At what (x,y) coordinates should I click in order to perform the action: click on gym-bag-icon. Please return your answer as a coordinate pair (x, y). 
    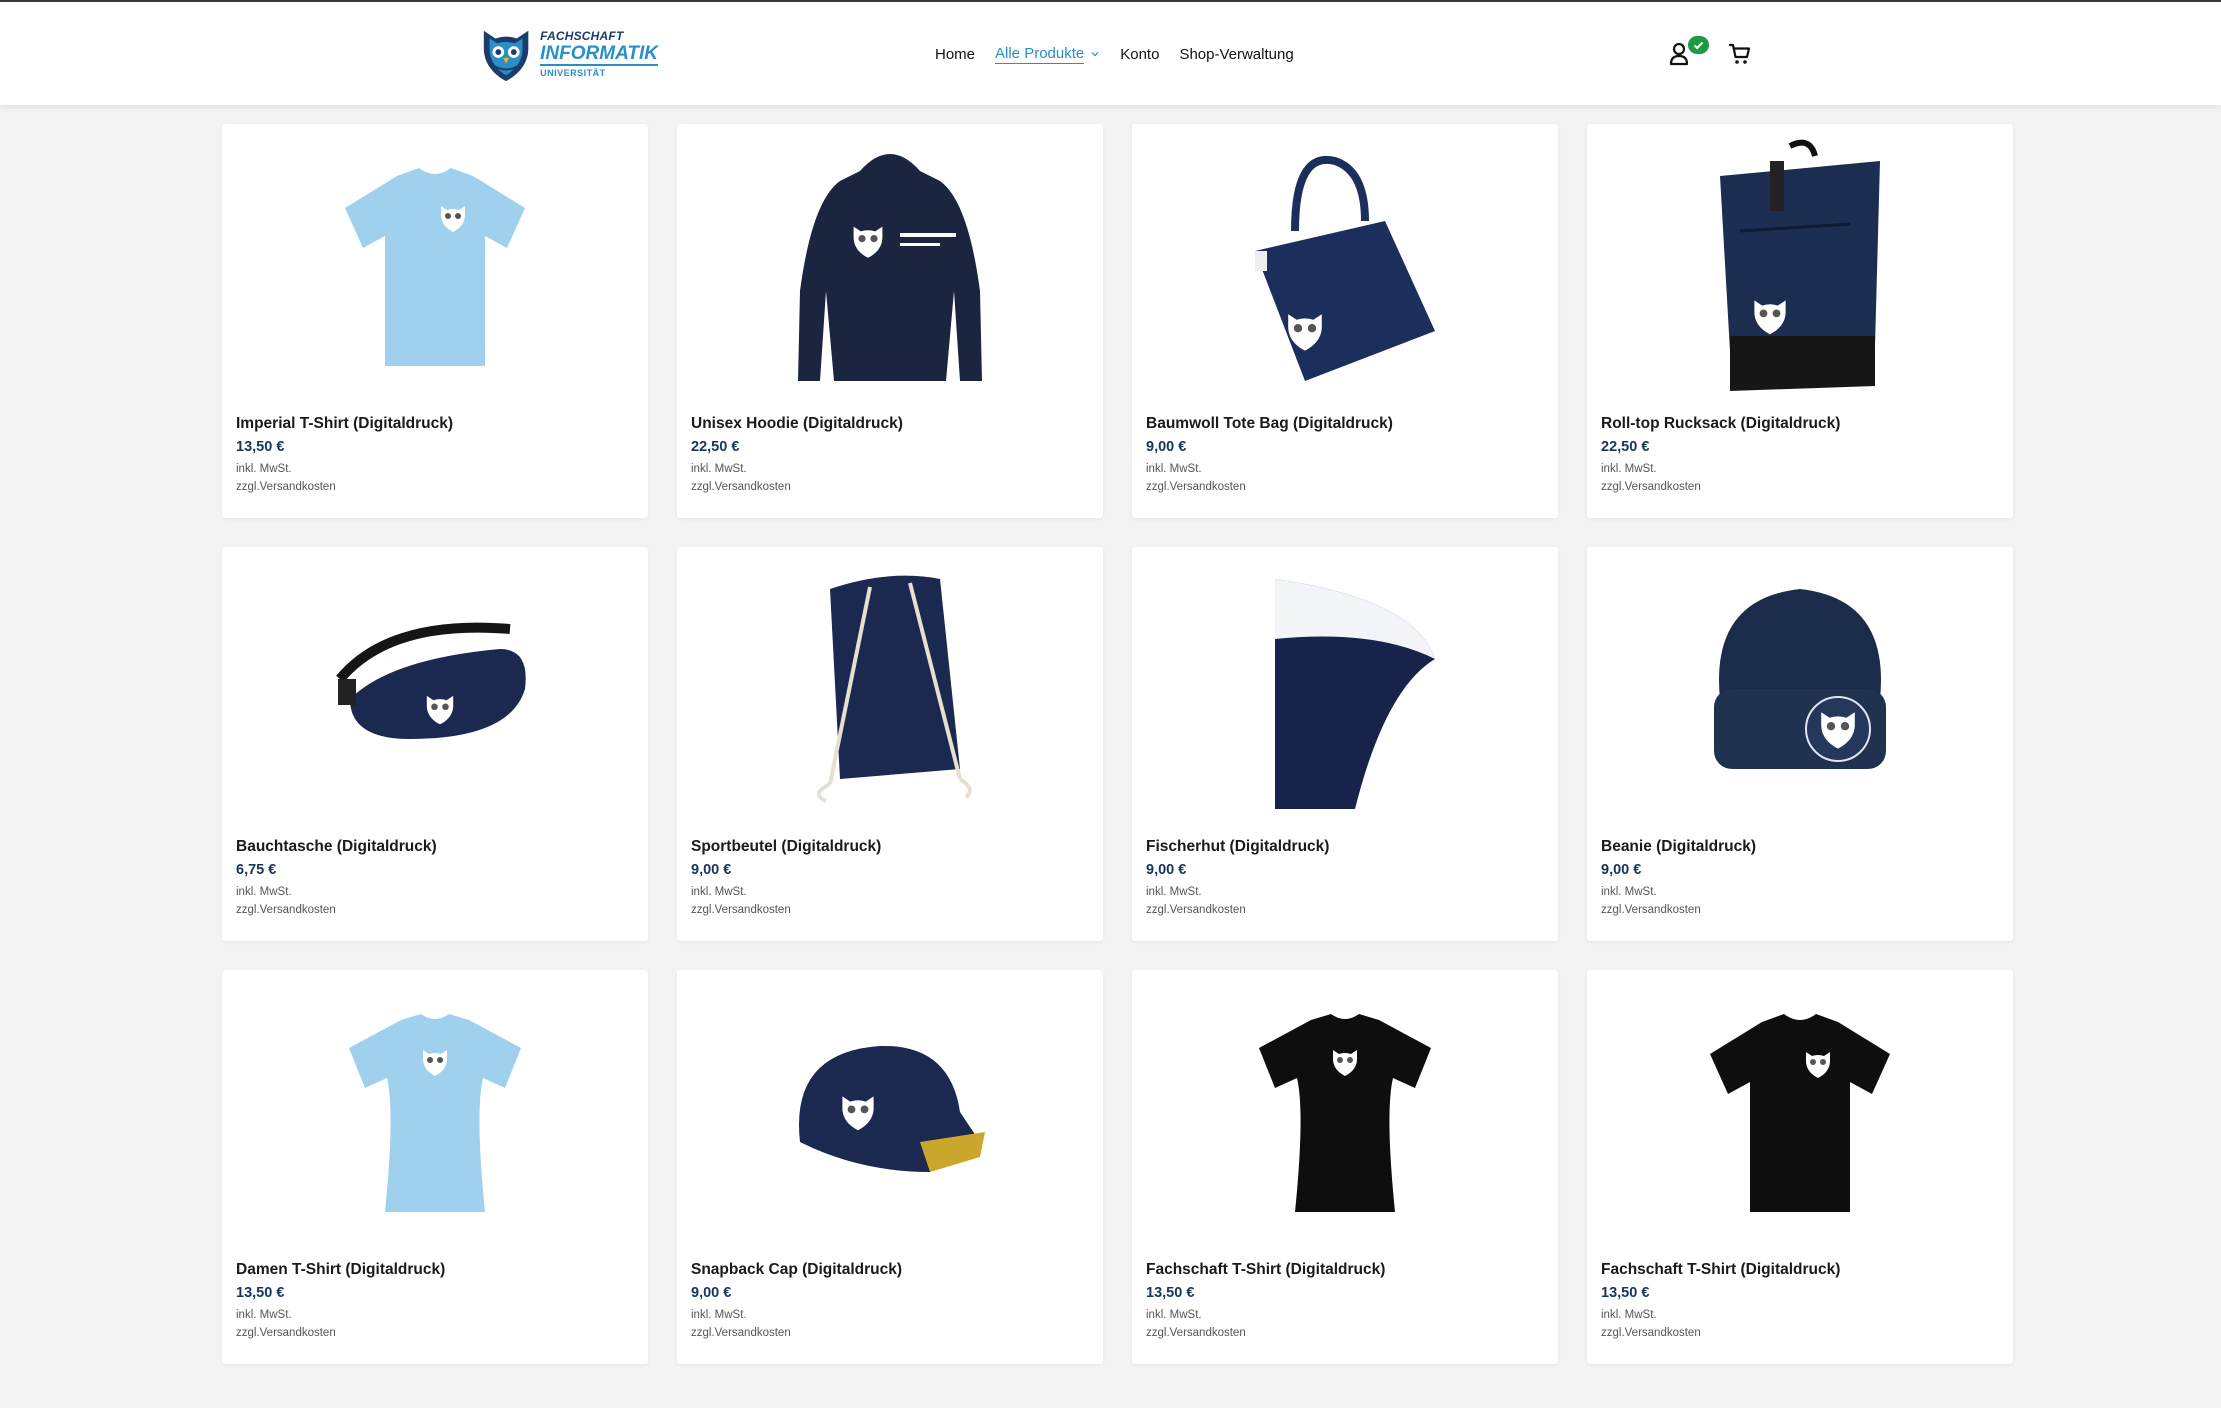
    Looking at the image, I should click on (894, 689).